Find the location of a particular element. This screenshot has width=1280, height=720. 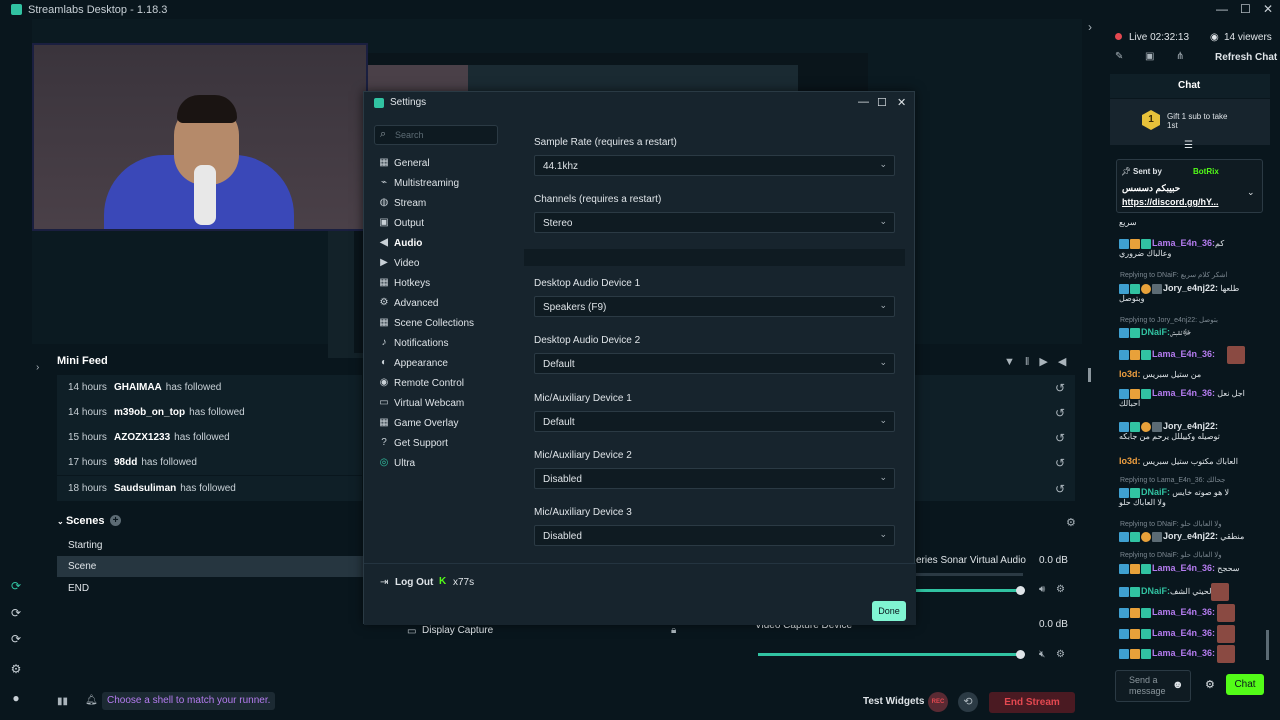

expand-chevron-icon: › is located at coordinates (37, 367).